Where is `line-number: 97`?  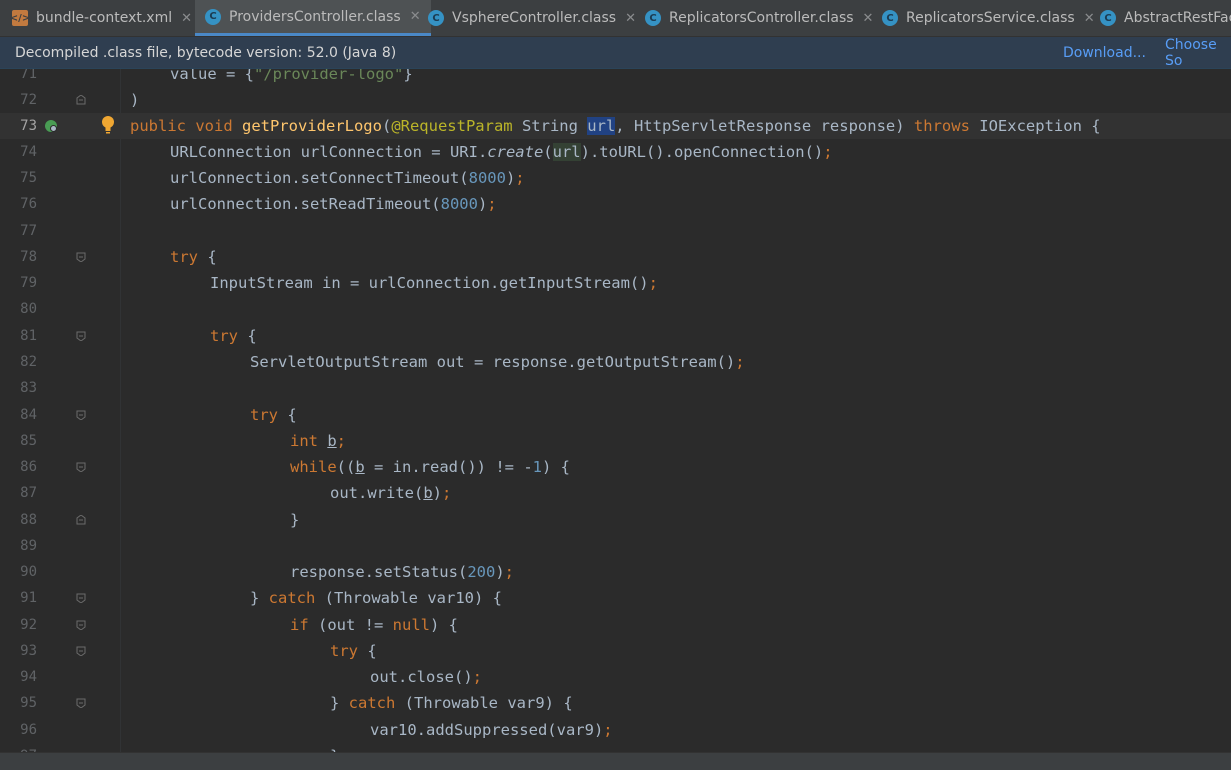 line-number: 97 is located at coordinates (18, 747).